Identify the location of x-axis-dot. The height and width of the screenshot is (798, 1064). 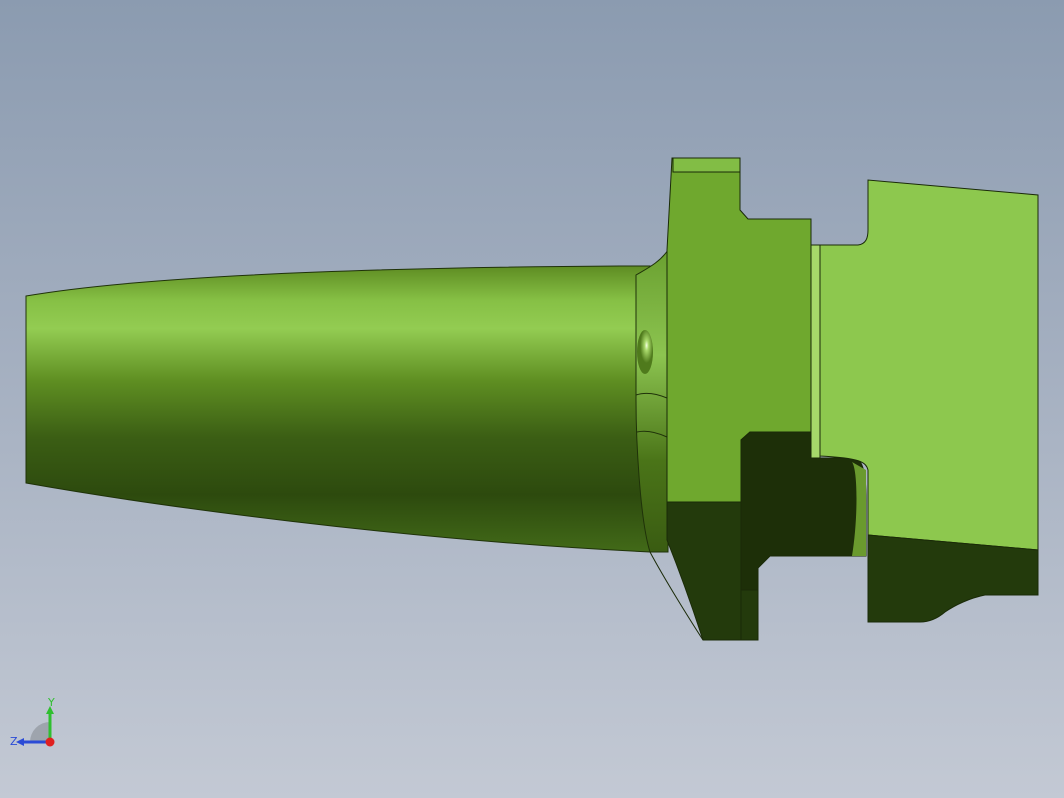
(50, 742).